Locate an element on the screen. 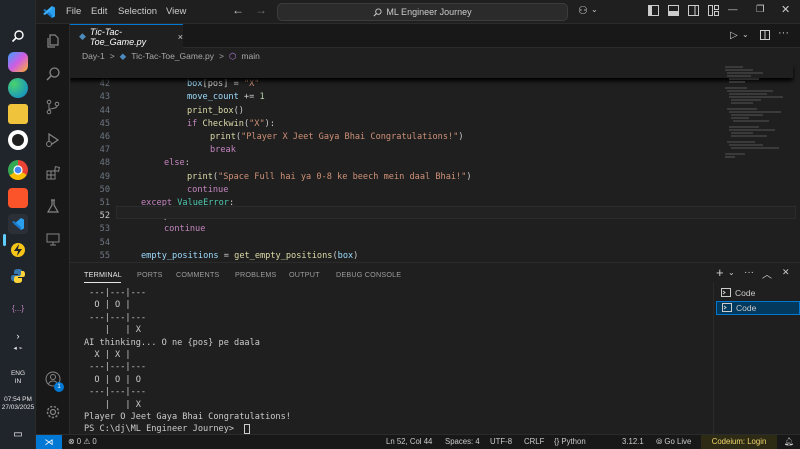  code-token: print_box is located at coordinates (210, 110).